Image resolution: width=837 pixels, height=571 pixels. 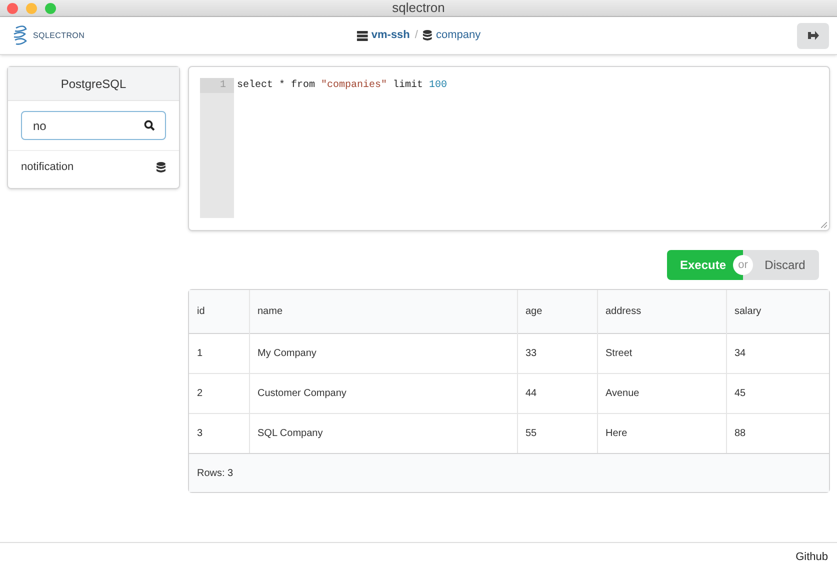 I want to click on table-cell: Avenue, so click(x=661, y=393).